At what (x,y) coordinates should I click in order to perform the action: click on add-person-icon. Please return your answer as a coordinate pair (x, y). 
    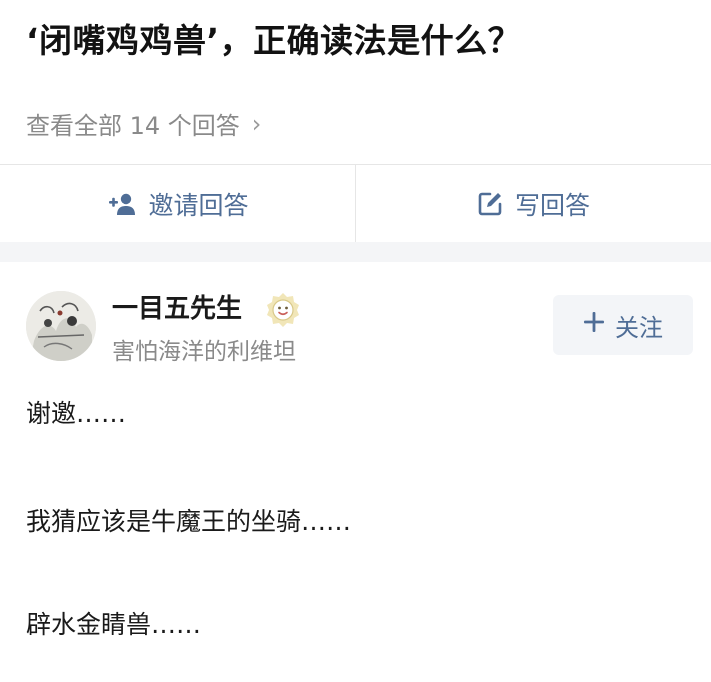
    Looking at the image, I should click on (121, 204).